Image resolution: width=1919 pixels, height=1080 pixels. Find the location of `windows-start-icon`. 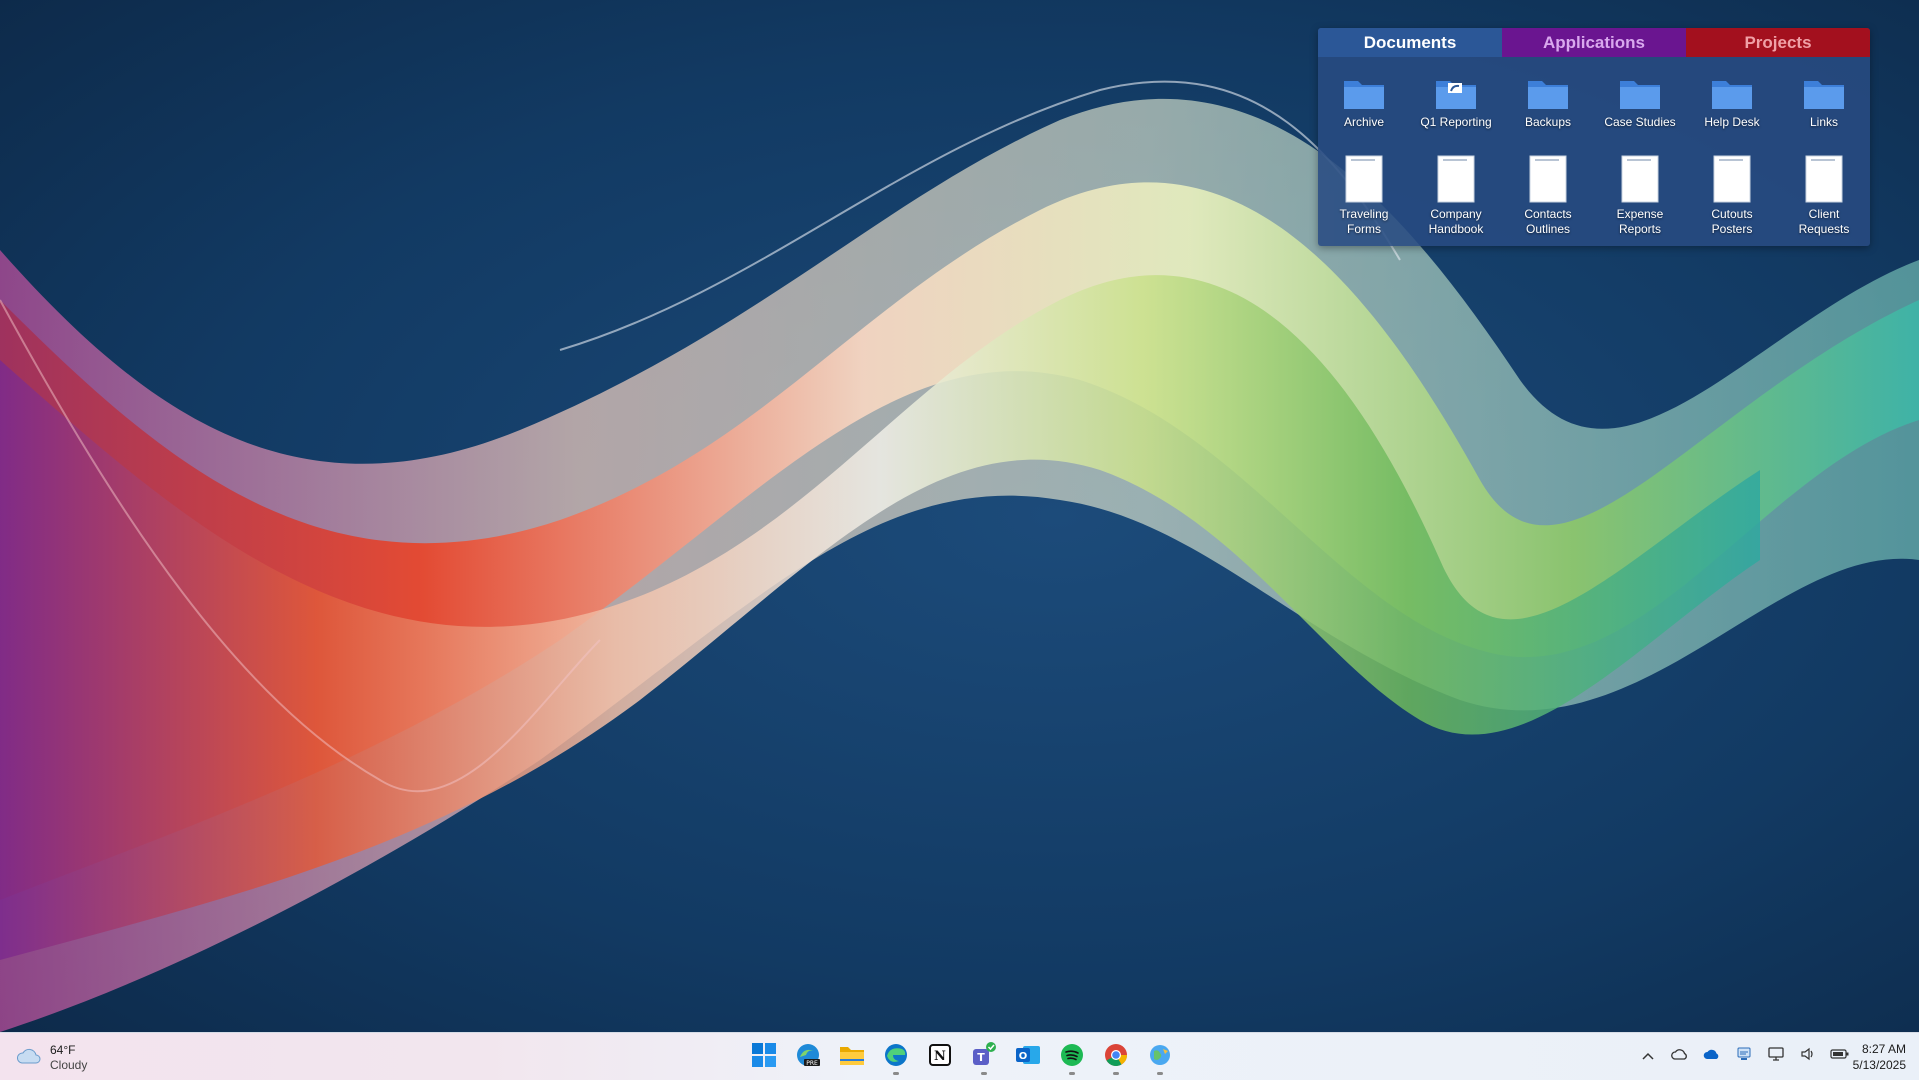

windows-start-icon is located at coordinates (764, 1057).